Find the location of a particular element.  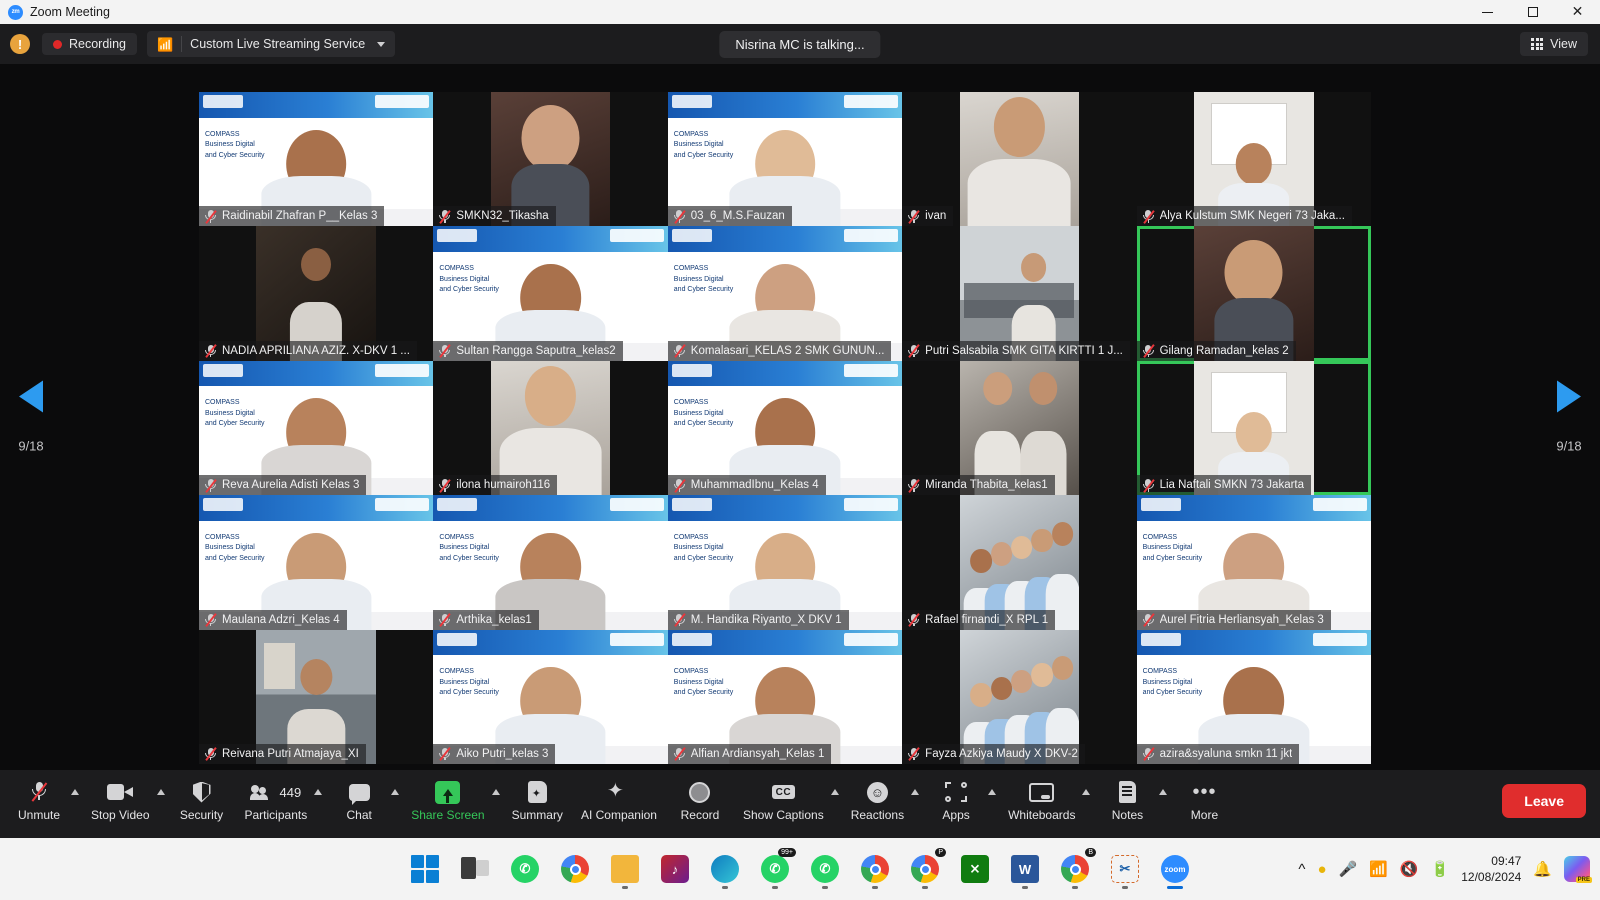

toolbar-summary-button: ✦ Summary is located at coordinates (537, 798).